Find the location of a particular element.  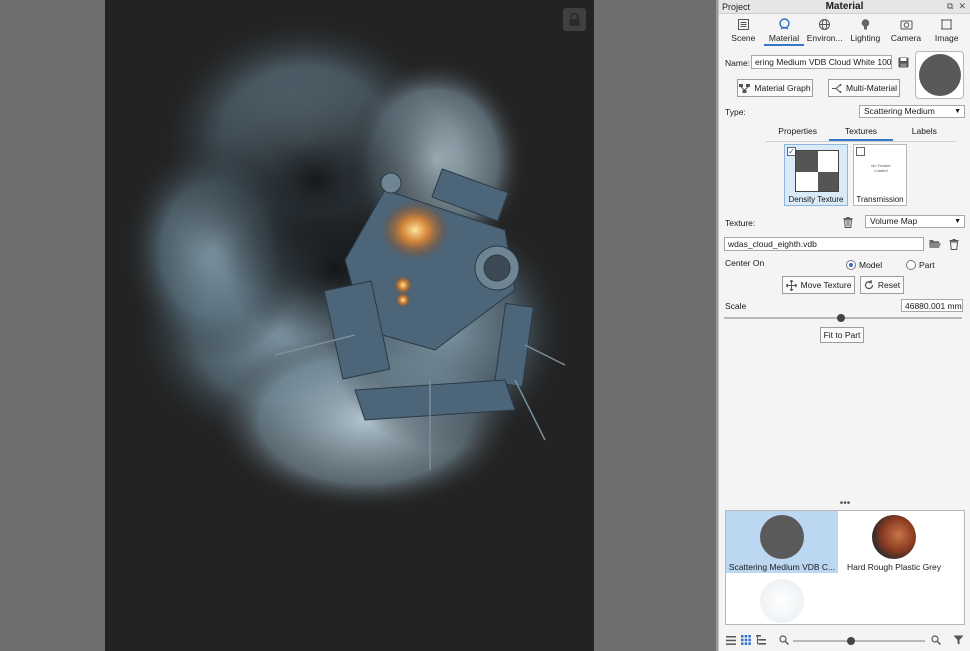

zoom-in-icon is located at coordinates (936, 640).